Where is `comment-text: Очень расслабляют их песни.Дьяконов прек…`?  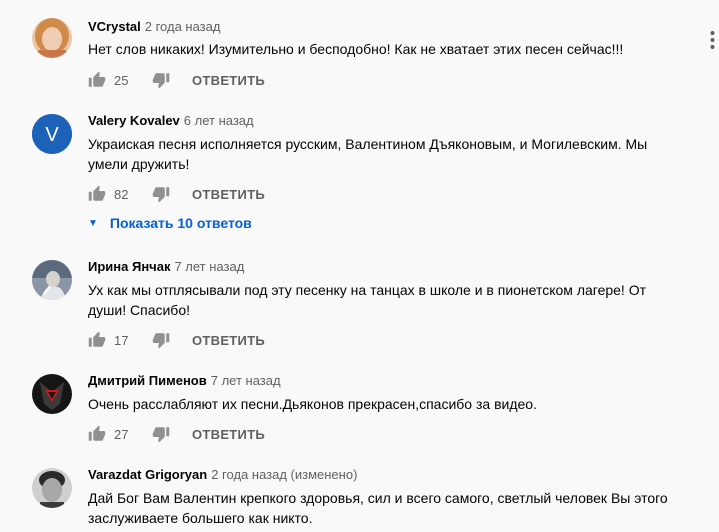
comment-text: Очень расслабляют их песни.Дьяконов прек… is located at coordinates (312, 404).